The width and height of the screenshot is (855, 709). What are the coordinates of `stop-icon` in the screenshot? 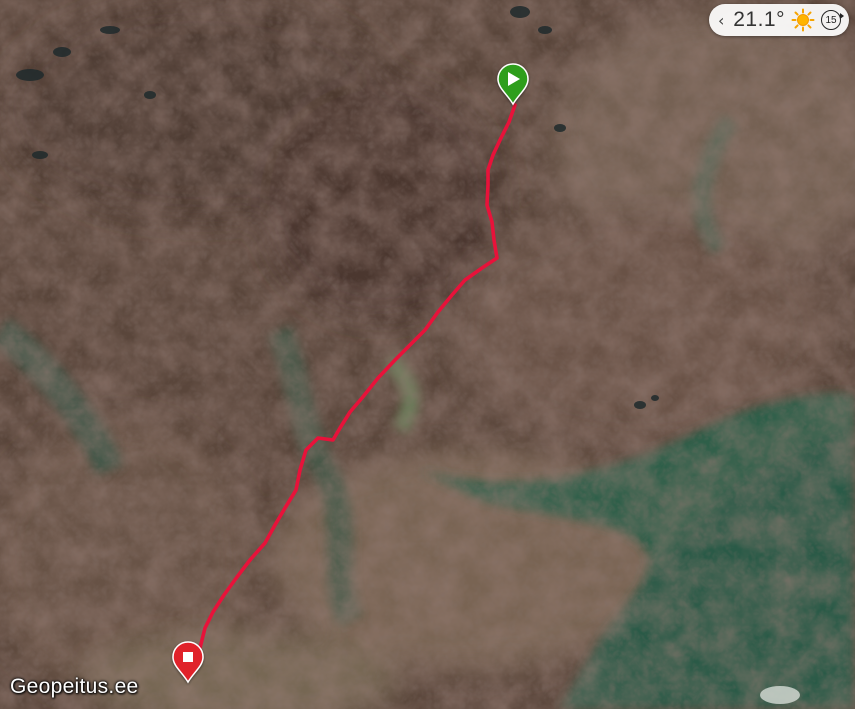 It's located at (188, 657).